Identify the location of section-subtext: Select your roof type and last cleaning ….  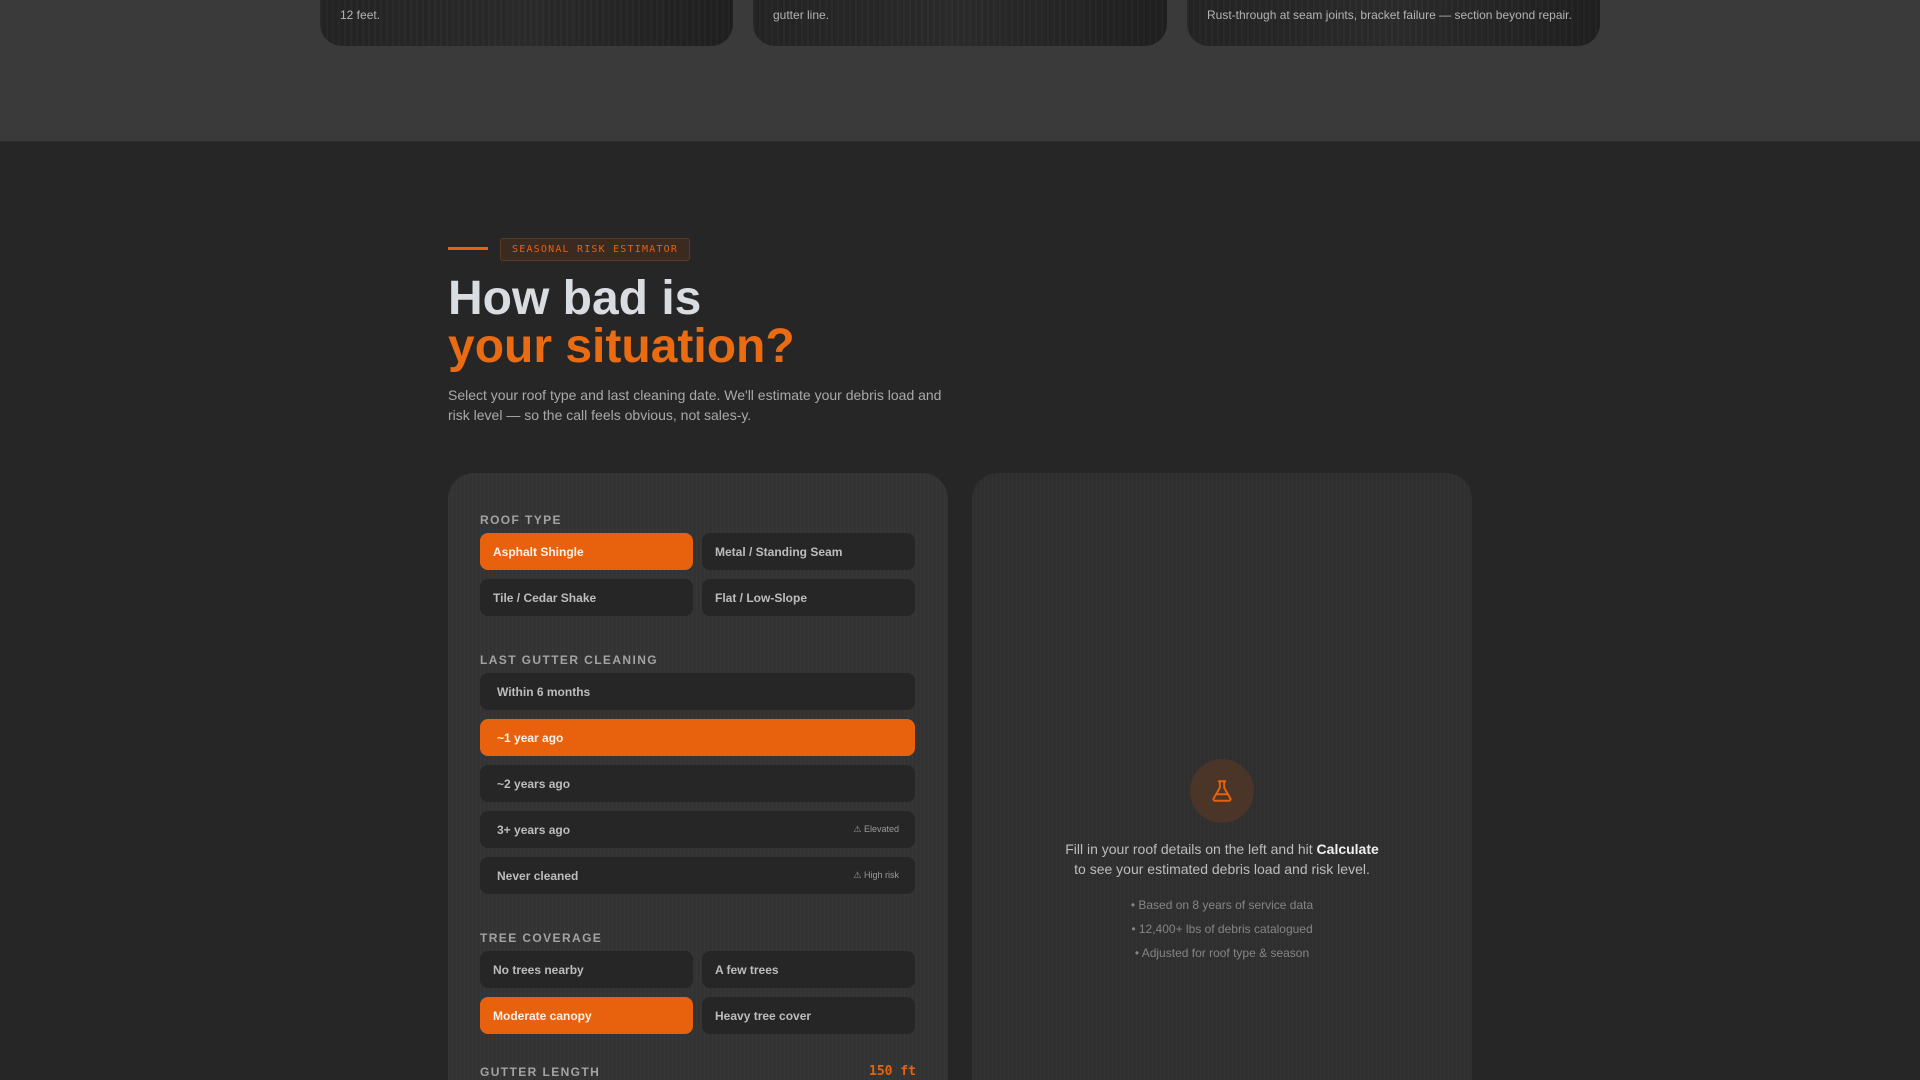
(695, 405).